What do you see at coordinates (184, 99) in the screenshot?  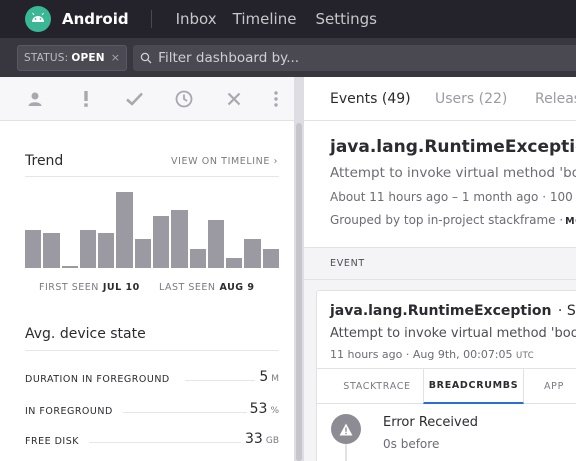 I see `clock-icon` at bounding box center [184, 99].